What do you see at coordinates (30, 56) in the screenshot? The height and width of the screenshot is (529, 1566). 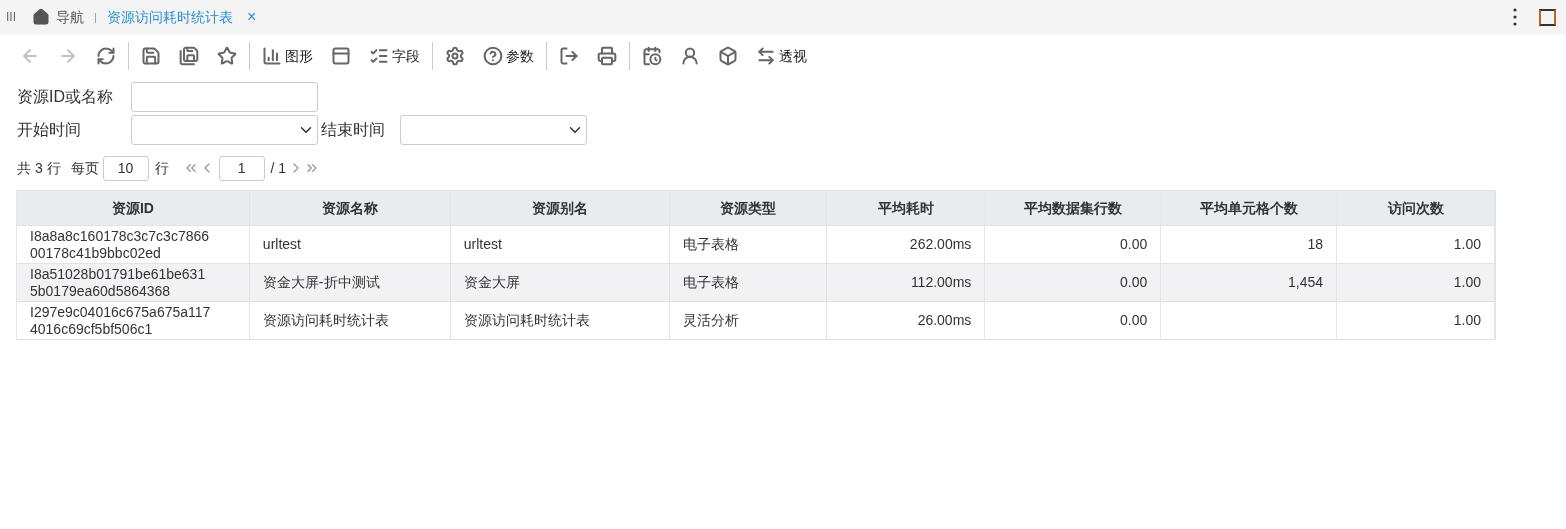 I see `back-icon` at bounding box center [30, 56].